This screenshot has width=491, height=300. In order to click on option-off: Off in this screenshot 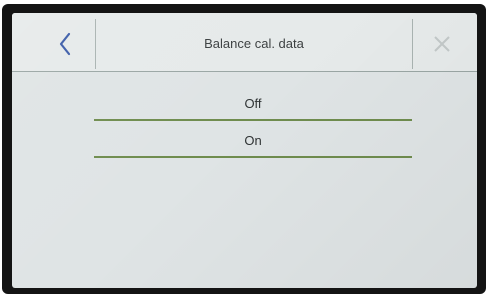, I will do `click(253, 106)`.